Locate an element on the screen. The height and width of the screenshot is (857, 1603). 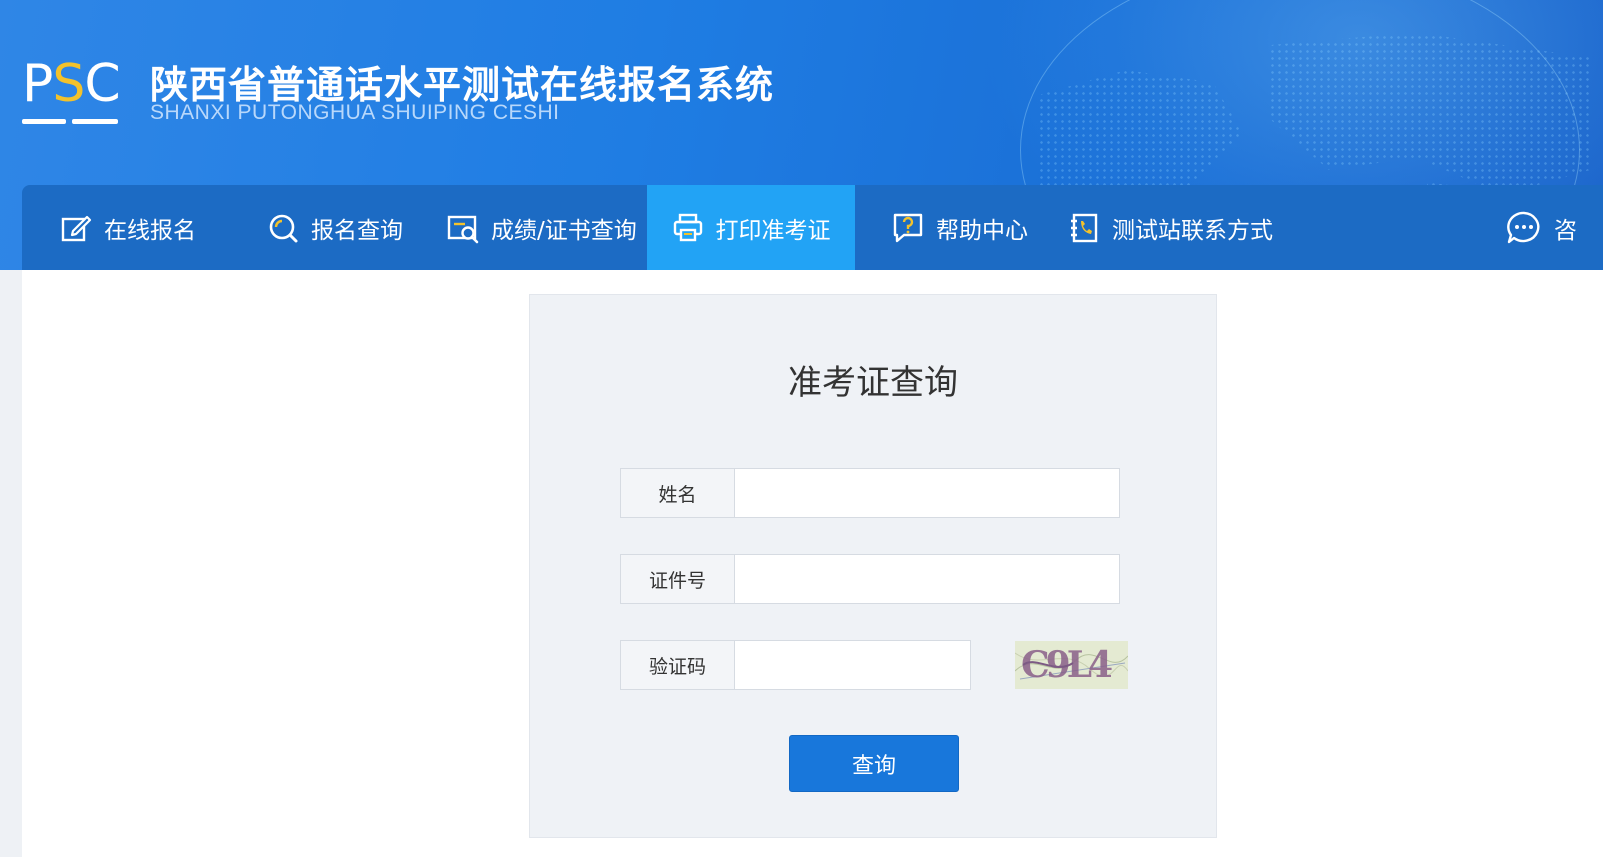
nav-item-help-center: 帮助中心 is located at coordinates (960, 227).